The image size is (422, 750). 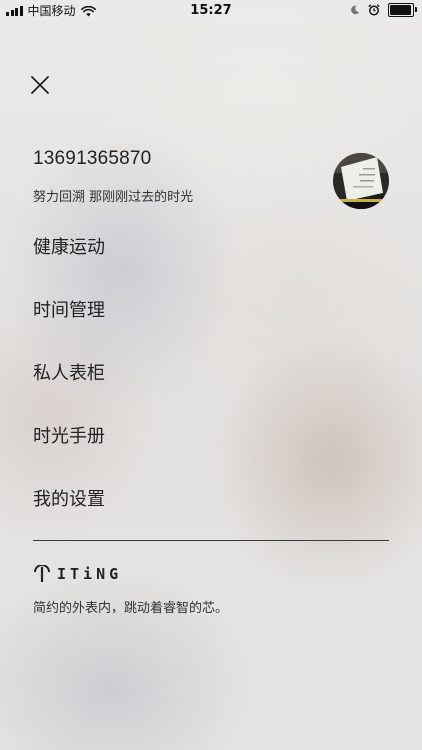 What do you see at coordinates (42, 573) in the screenshot?
I see `brand-t-icon` at bounding box center [42, 573].